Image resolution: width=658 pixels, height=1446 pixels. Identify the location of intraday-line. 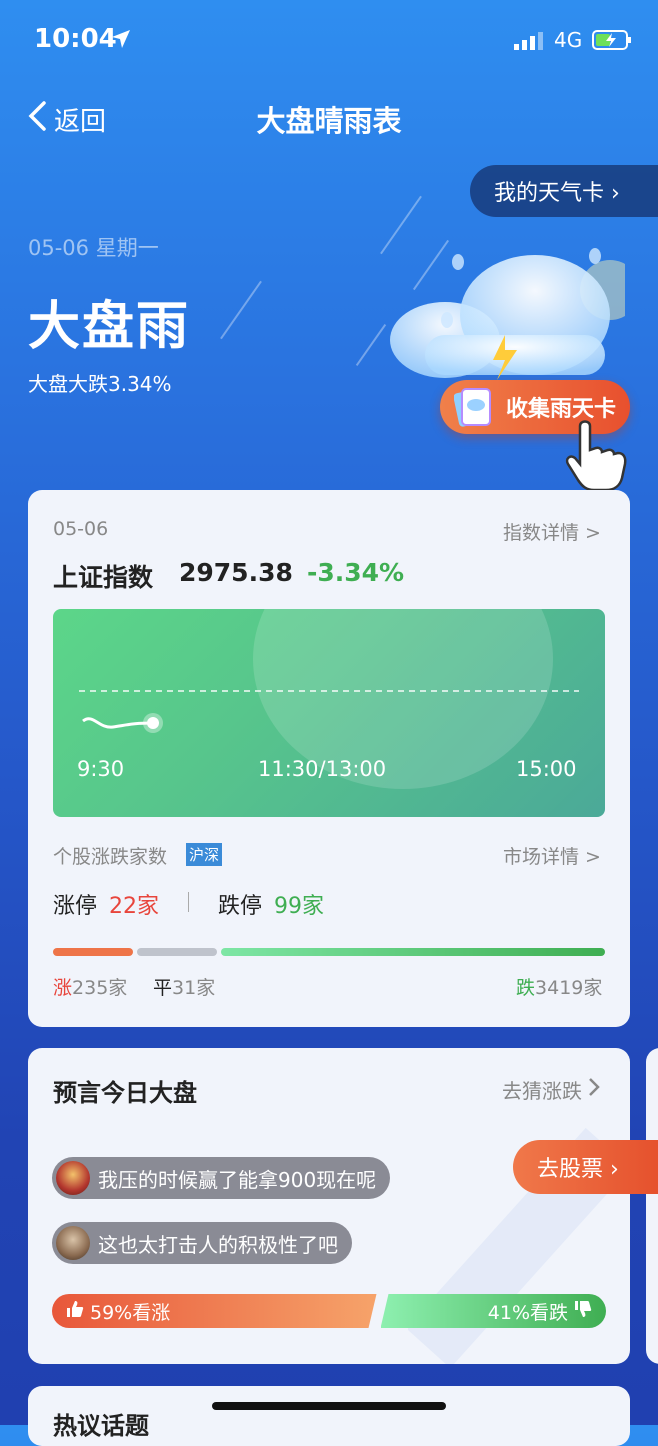
(329, 711).